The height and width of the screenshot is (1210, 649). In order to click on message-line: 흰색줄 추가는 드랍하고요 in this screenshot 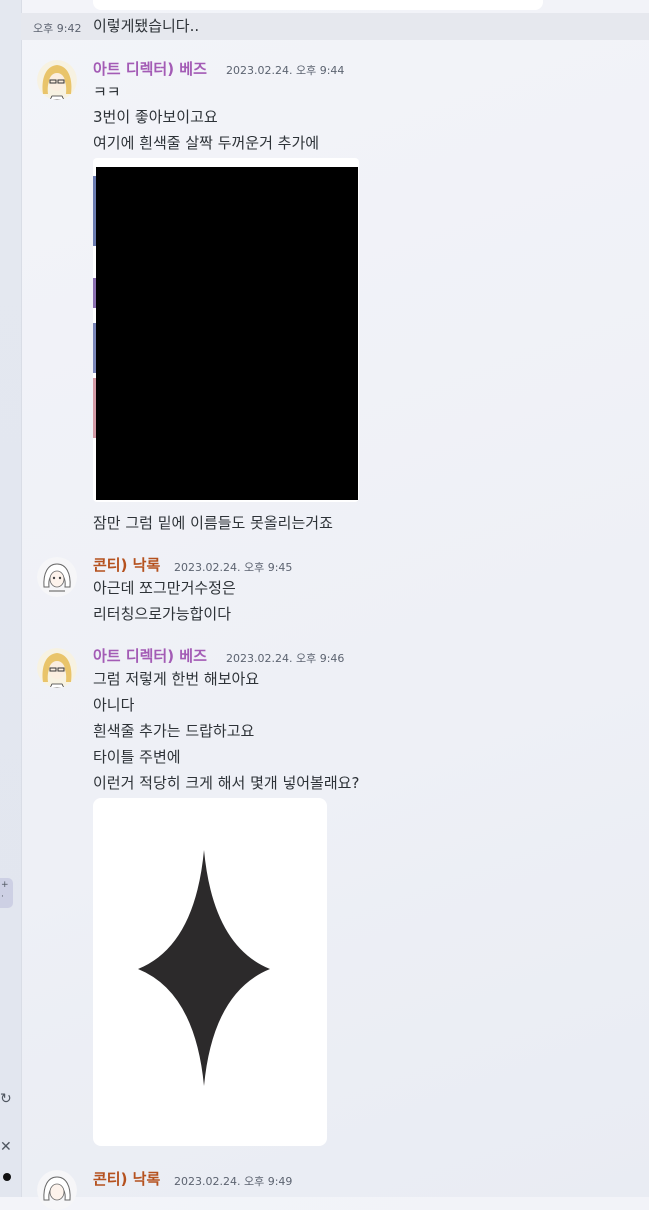, I will do `click(174, 731)`.